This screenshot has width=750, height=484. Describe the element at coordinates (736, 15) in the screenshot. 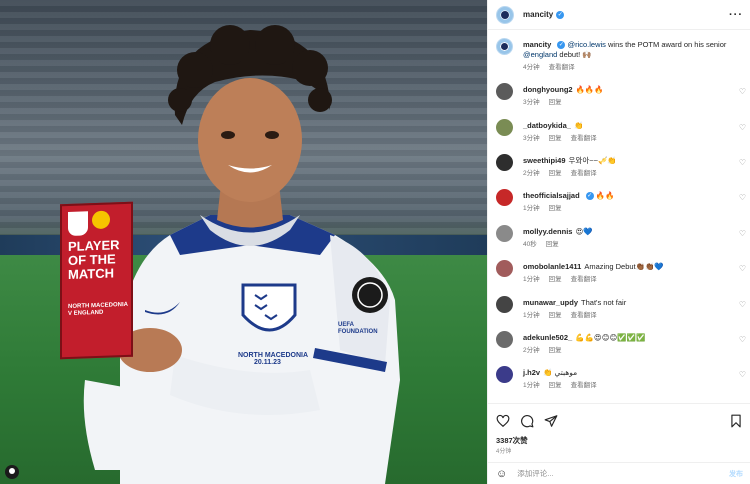

I see `more-horizontal-icon: ···` at that location.